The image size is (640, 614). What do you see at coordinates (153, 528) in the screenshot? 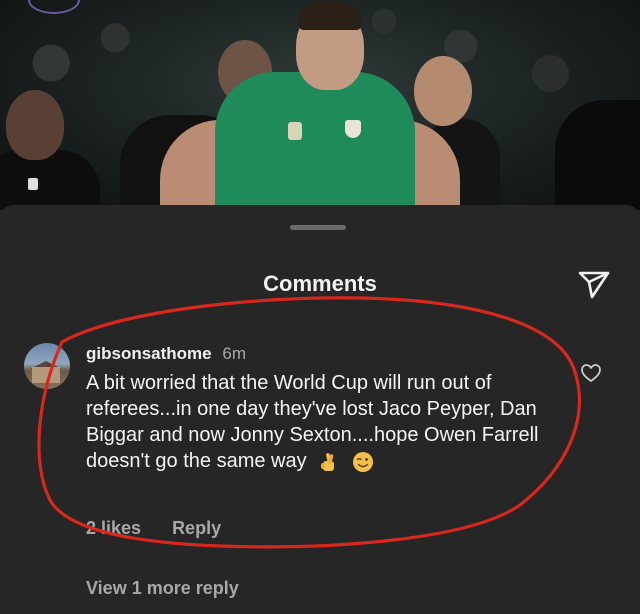
I see `comment-actions: 2 likes Reply` at bounding box center [153, 528].